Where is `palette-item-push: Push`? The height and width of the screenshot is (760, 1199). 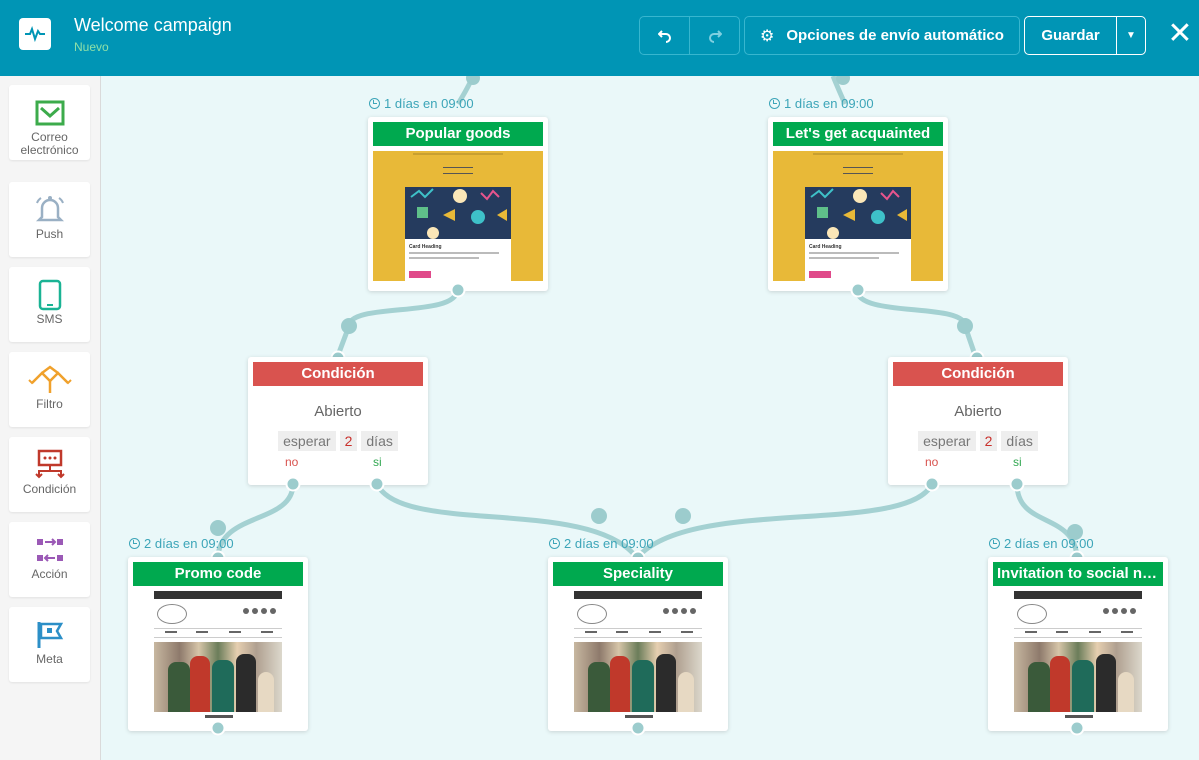
palette-item-push: Push is located at coordinates (49, 219).